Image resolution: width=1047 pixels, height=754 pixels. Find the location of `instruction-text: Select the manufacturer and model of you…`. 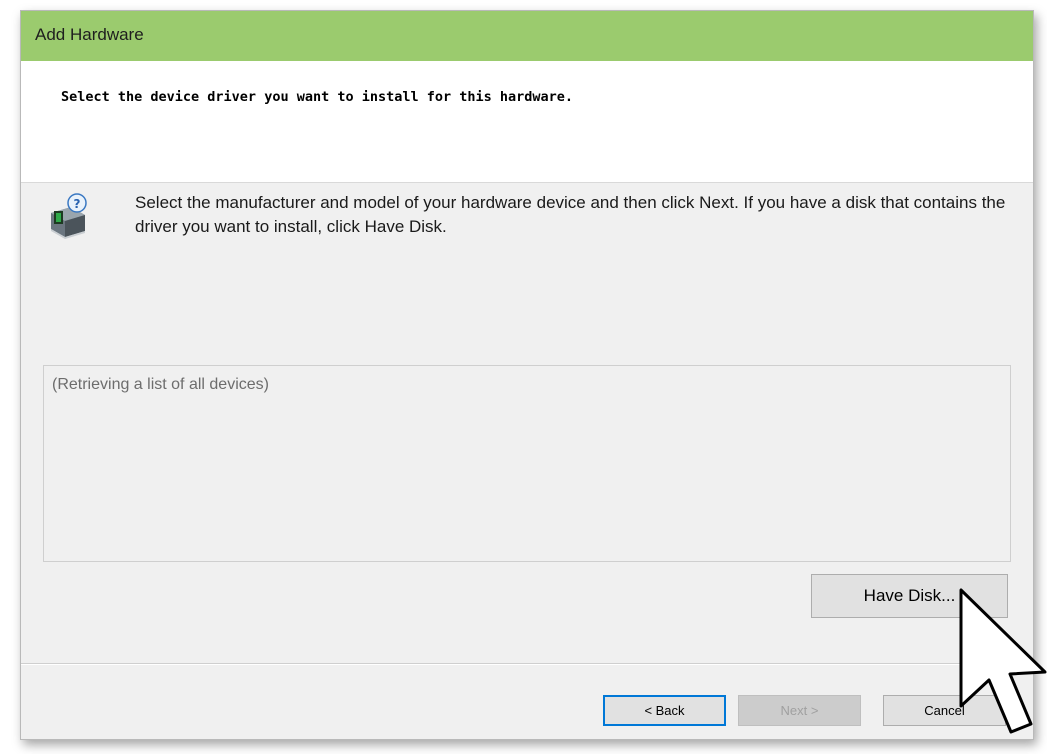

instruction-text: Select the manufacturer and model of you… is located at coordinates (570, 214).